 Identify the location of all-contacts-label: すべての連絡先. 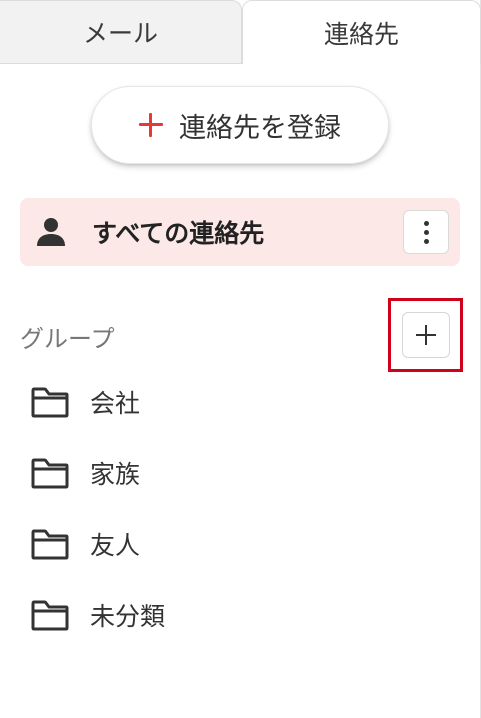
(178, 233).